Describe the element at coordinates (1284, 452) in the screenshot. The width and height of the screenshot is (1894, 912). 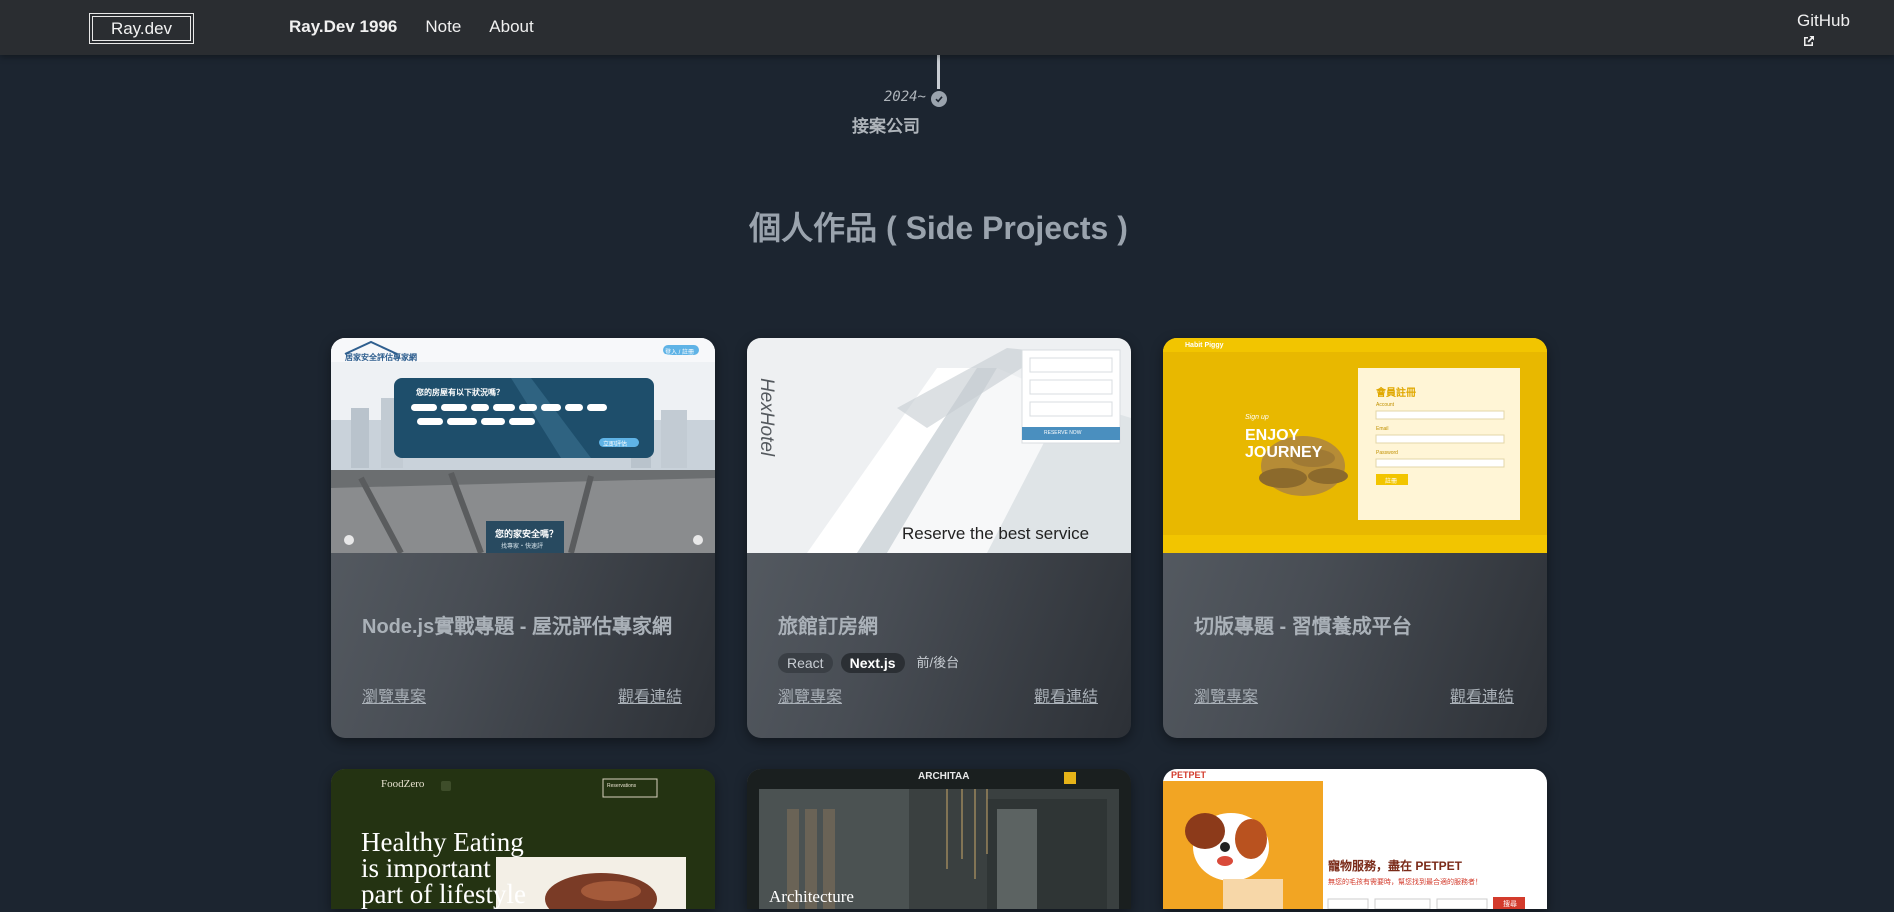
I see `thumb-headline-2: JOURNEY` at that location.